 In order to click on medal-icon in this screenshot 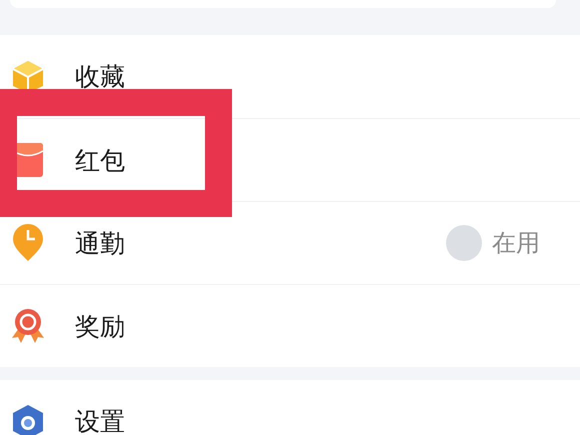, I will do `click(28, 326)`.